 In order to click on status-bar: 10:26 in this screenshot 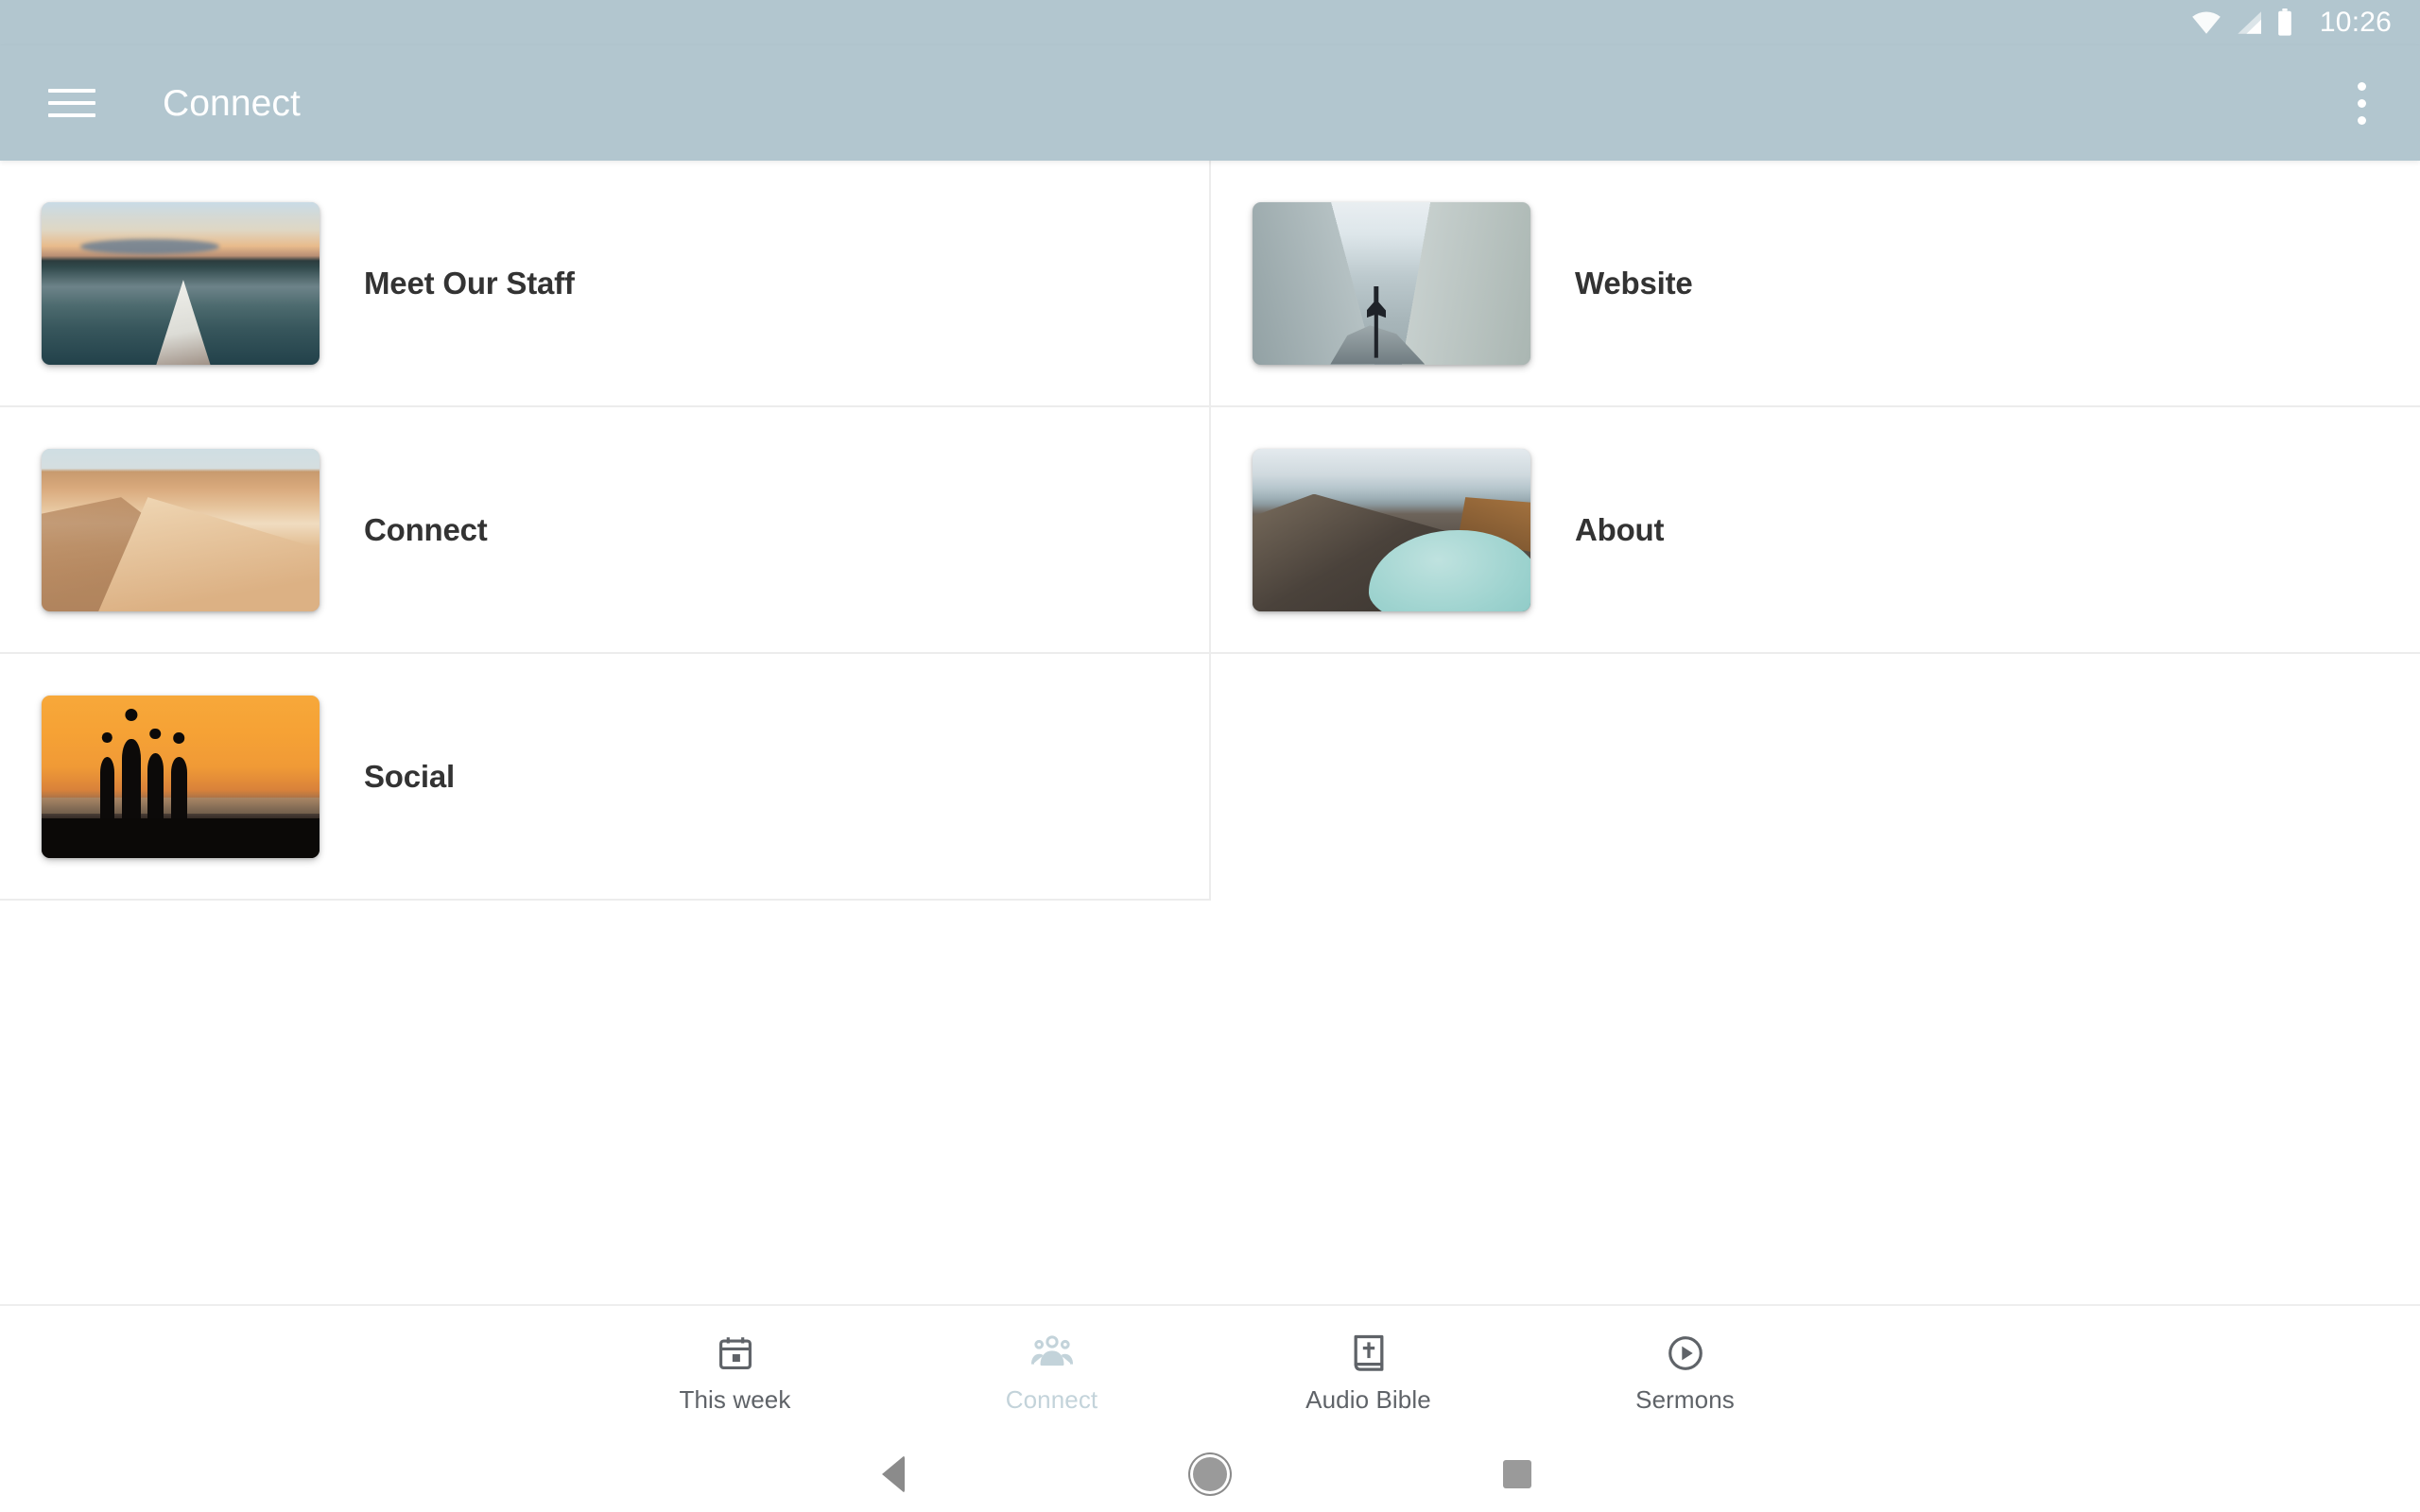, I will do `click(1210, 22)`.